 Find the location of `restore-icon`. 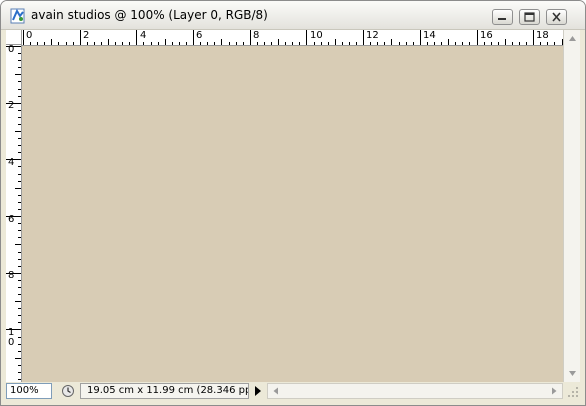

restore-icon is located at coordinates (529, 17).